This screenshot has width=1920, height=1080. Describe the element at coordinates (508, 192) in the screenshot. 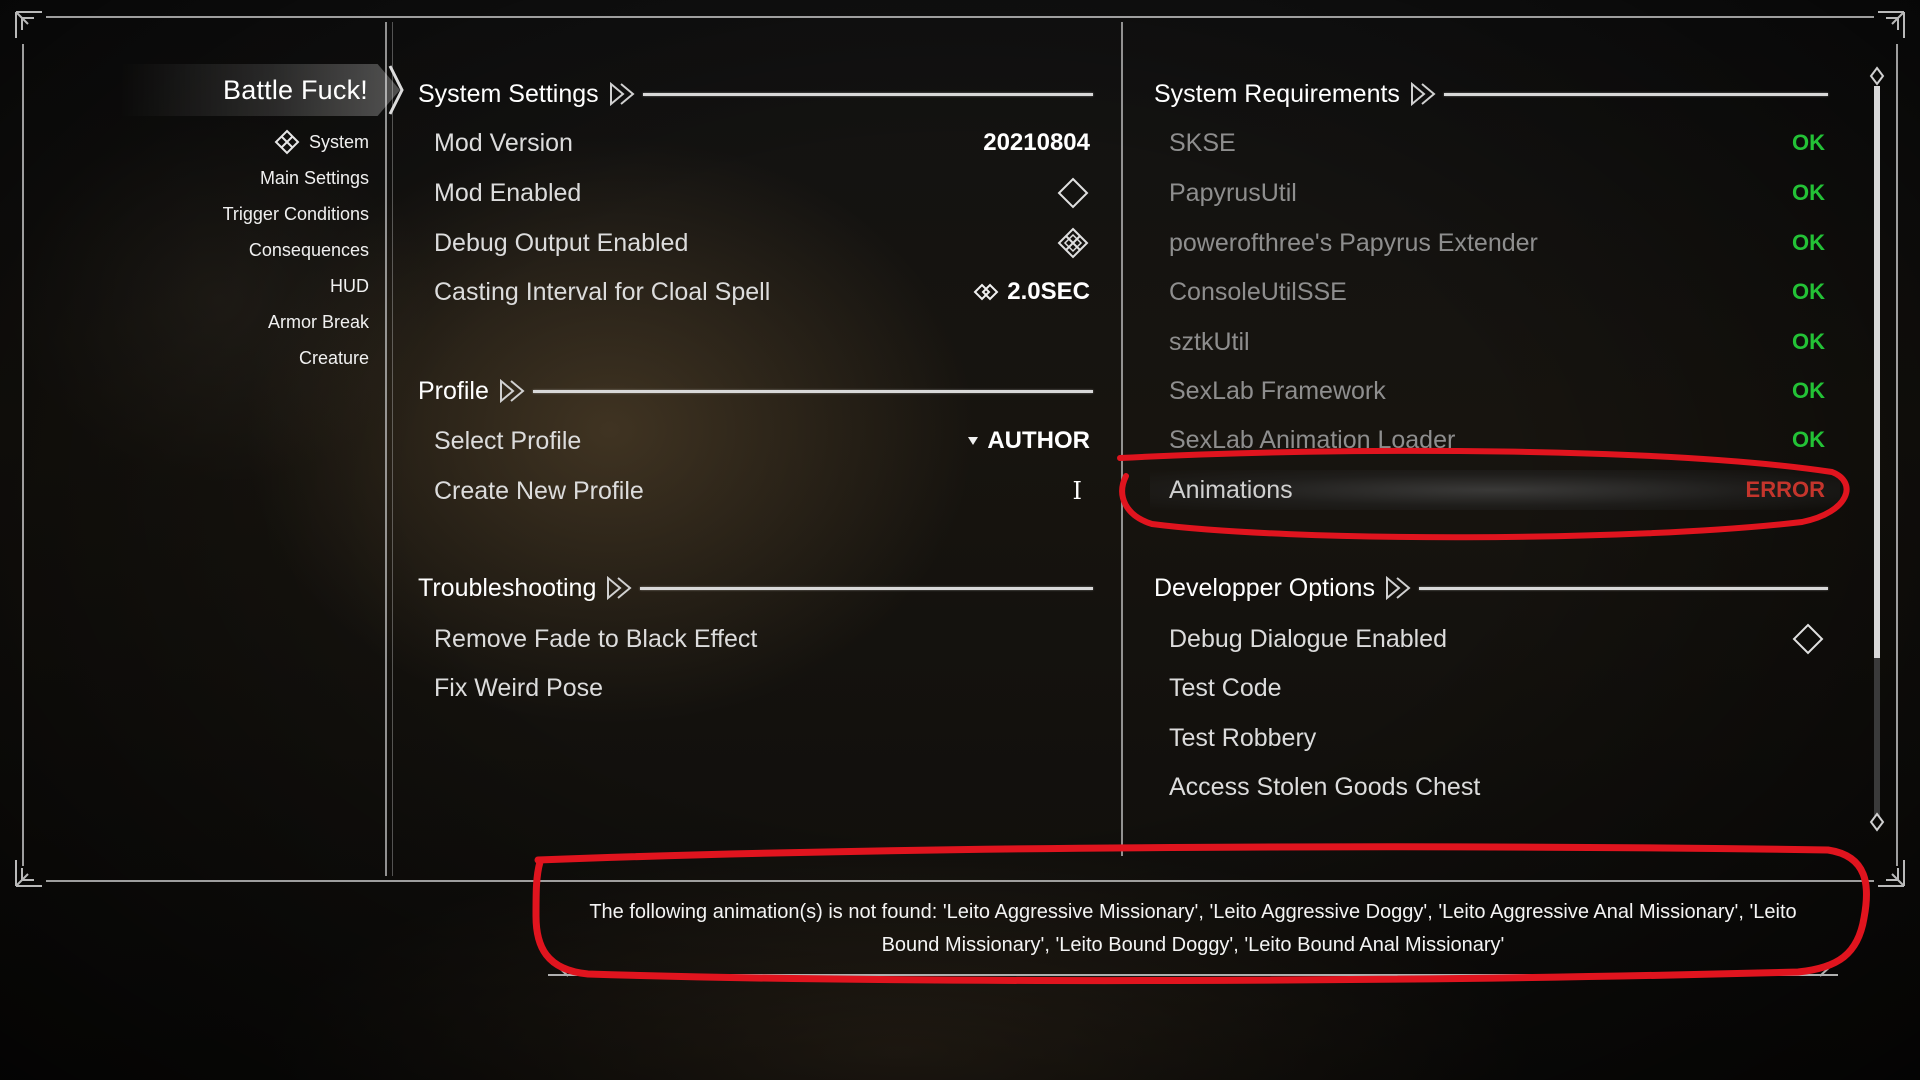

I see `setting-label: Mod Enabled` at that location.